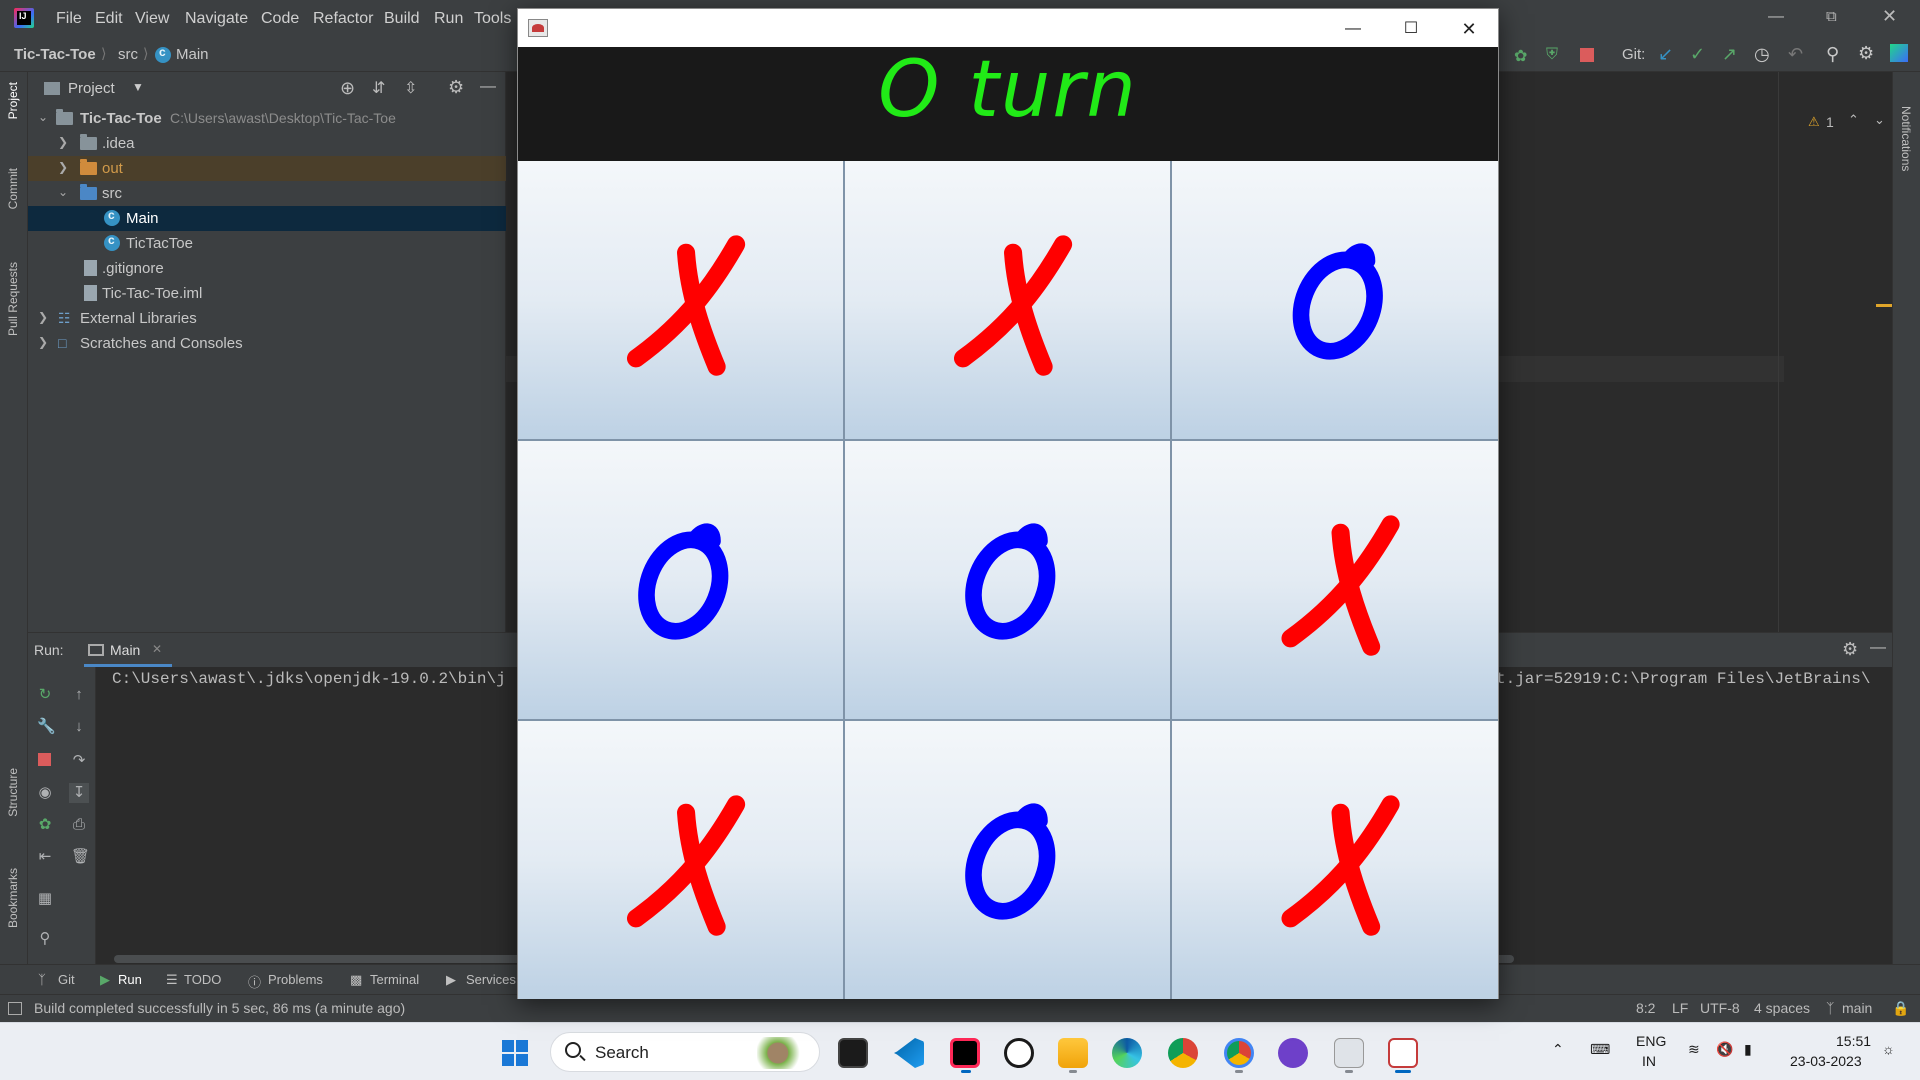  I want to click on stop-icon, so click(1587, 55).